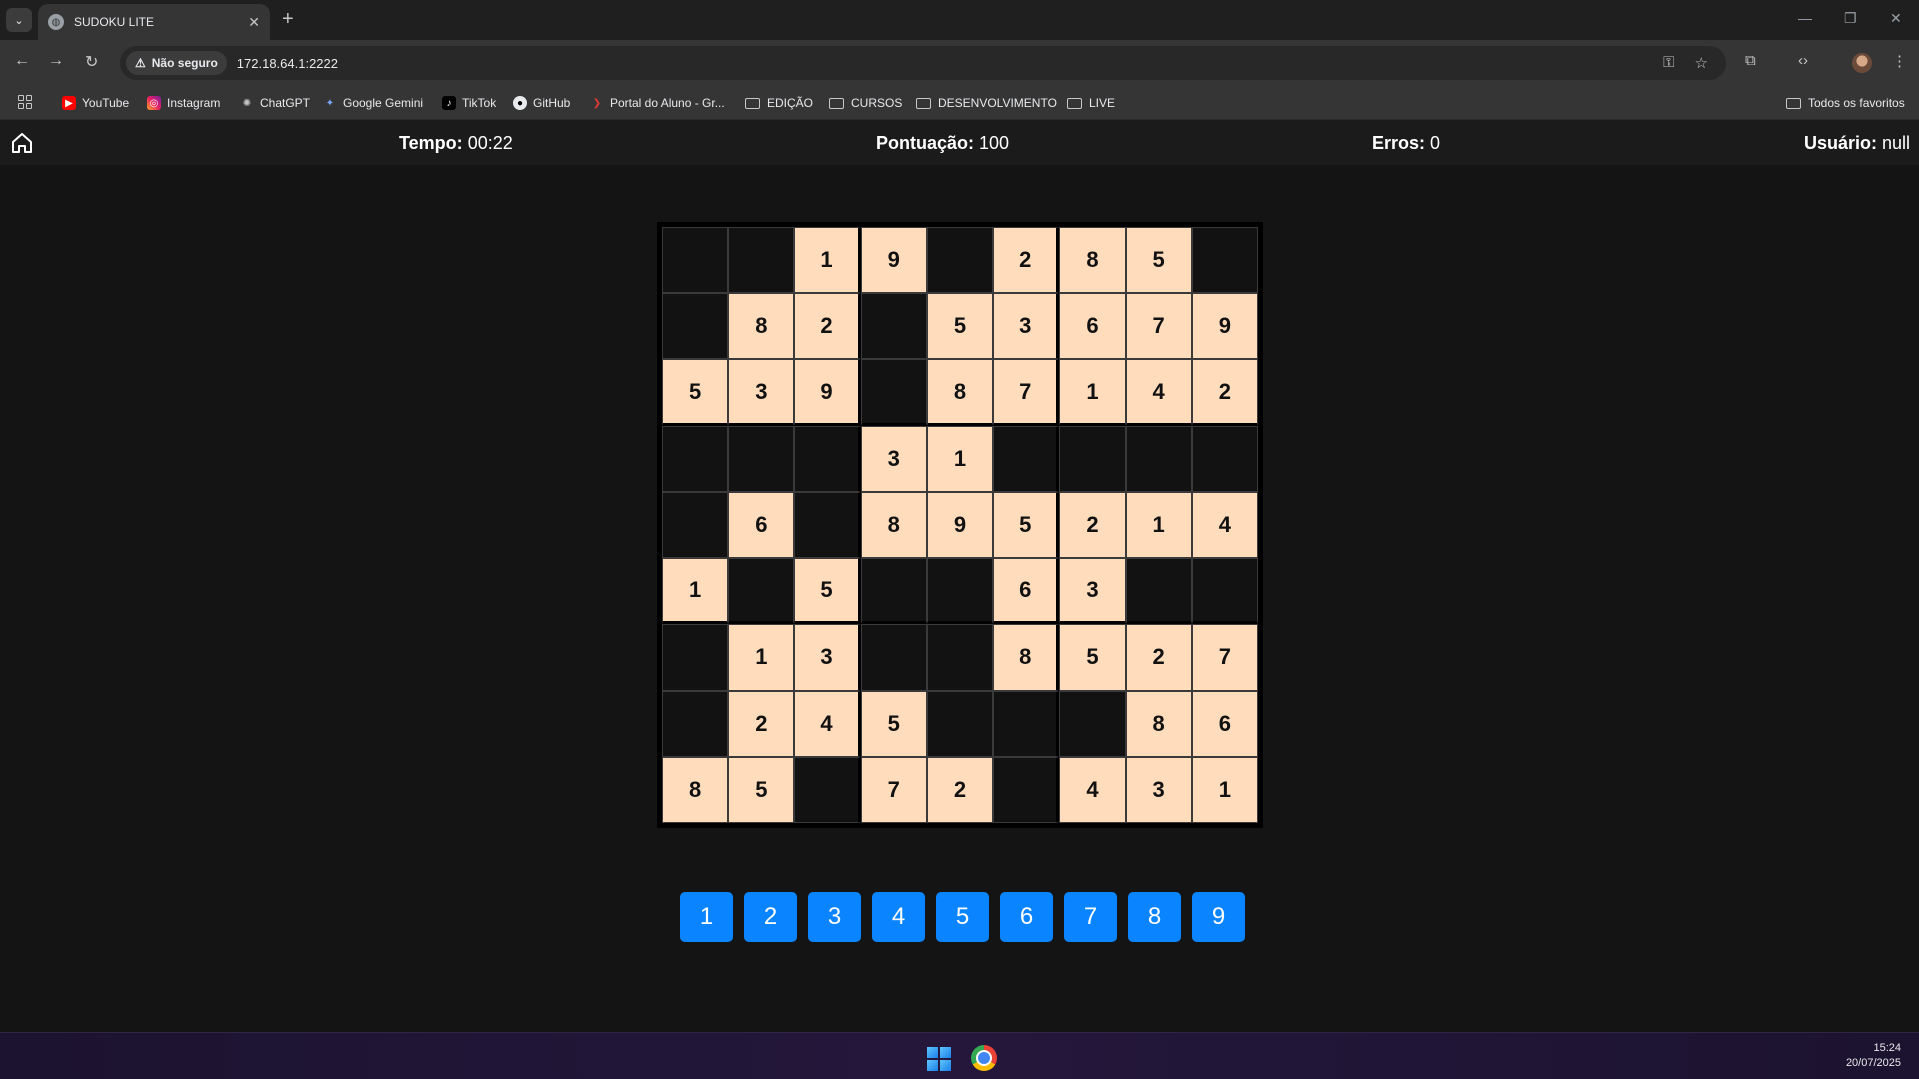  I want to click on bookmark-gemini: ✦ Google Gemini, so click(373, 103).